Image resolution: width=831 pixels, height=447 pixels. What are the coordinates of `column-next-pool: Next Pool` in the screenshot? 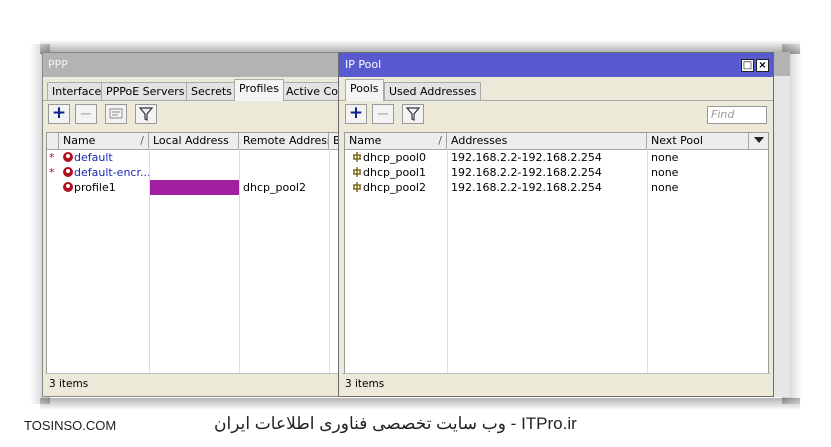 It's located at (698, 141).